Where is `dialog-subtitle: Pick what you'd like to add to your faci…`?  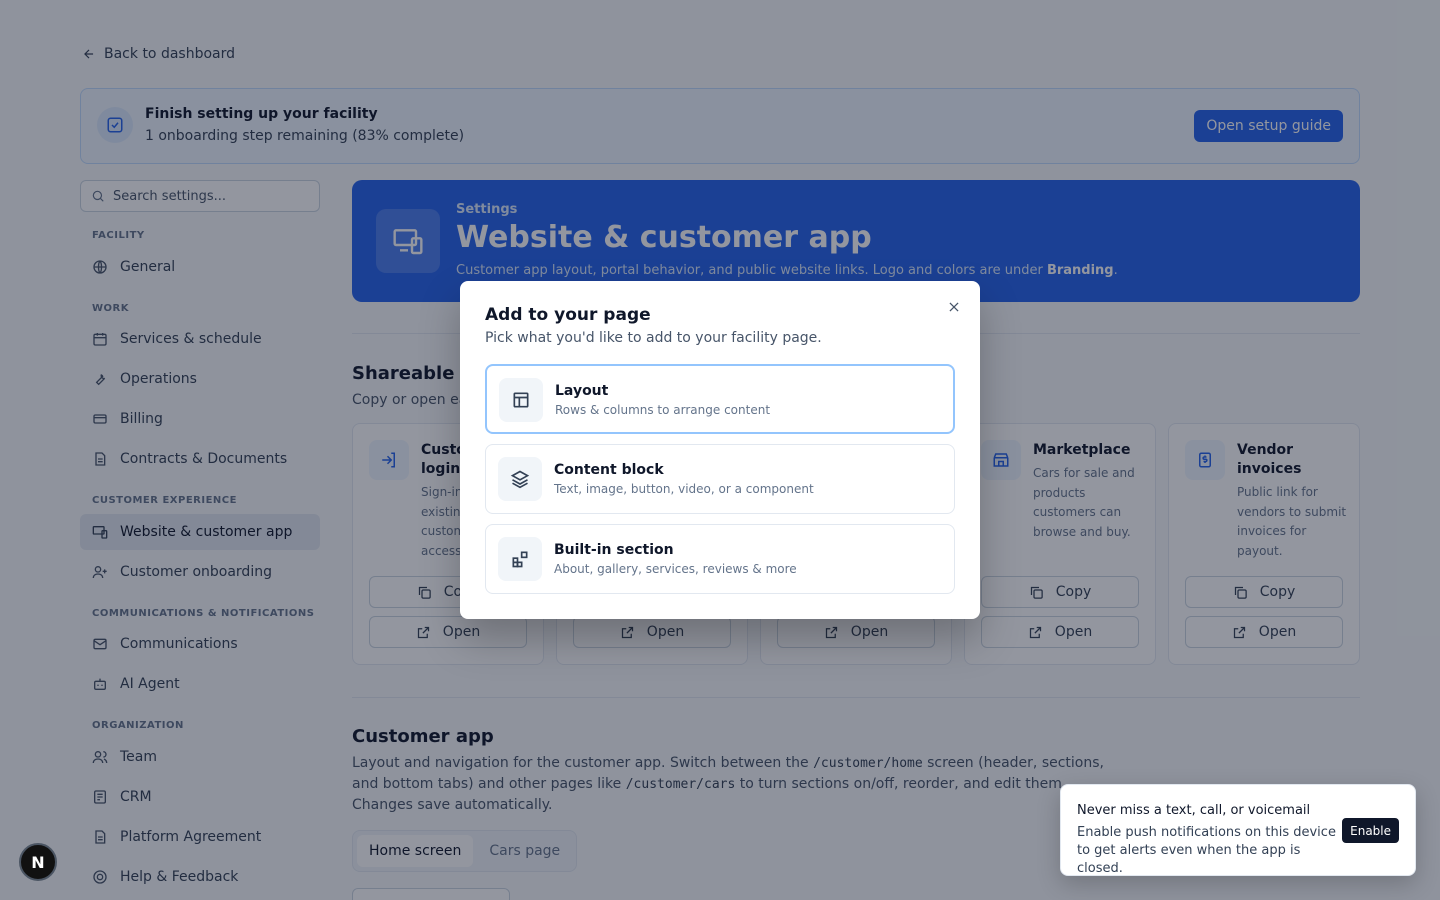
dialog-subtitle: Pick what you'd like to add to your faci… is located at coordinates (653, 338).